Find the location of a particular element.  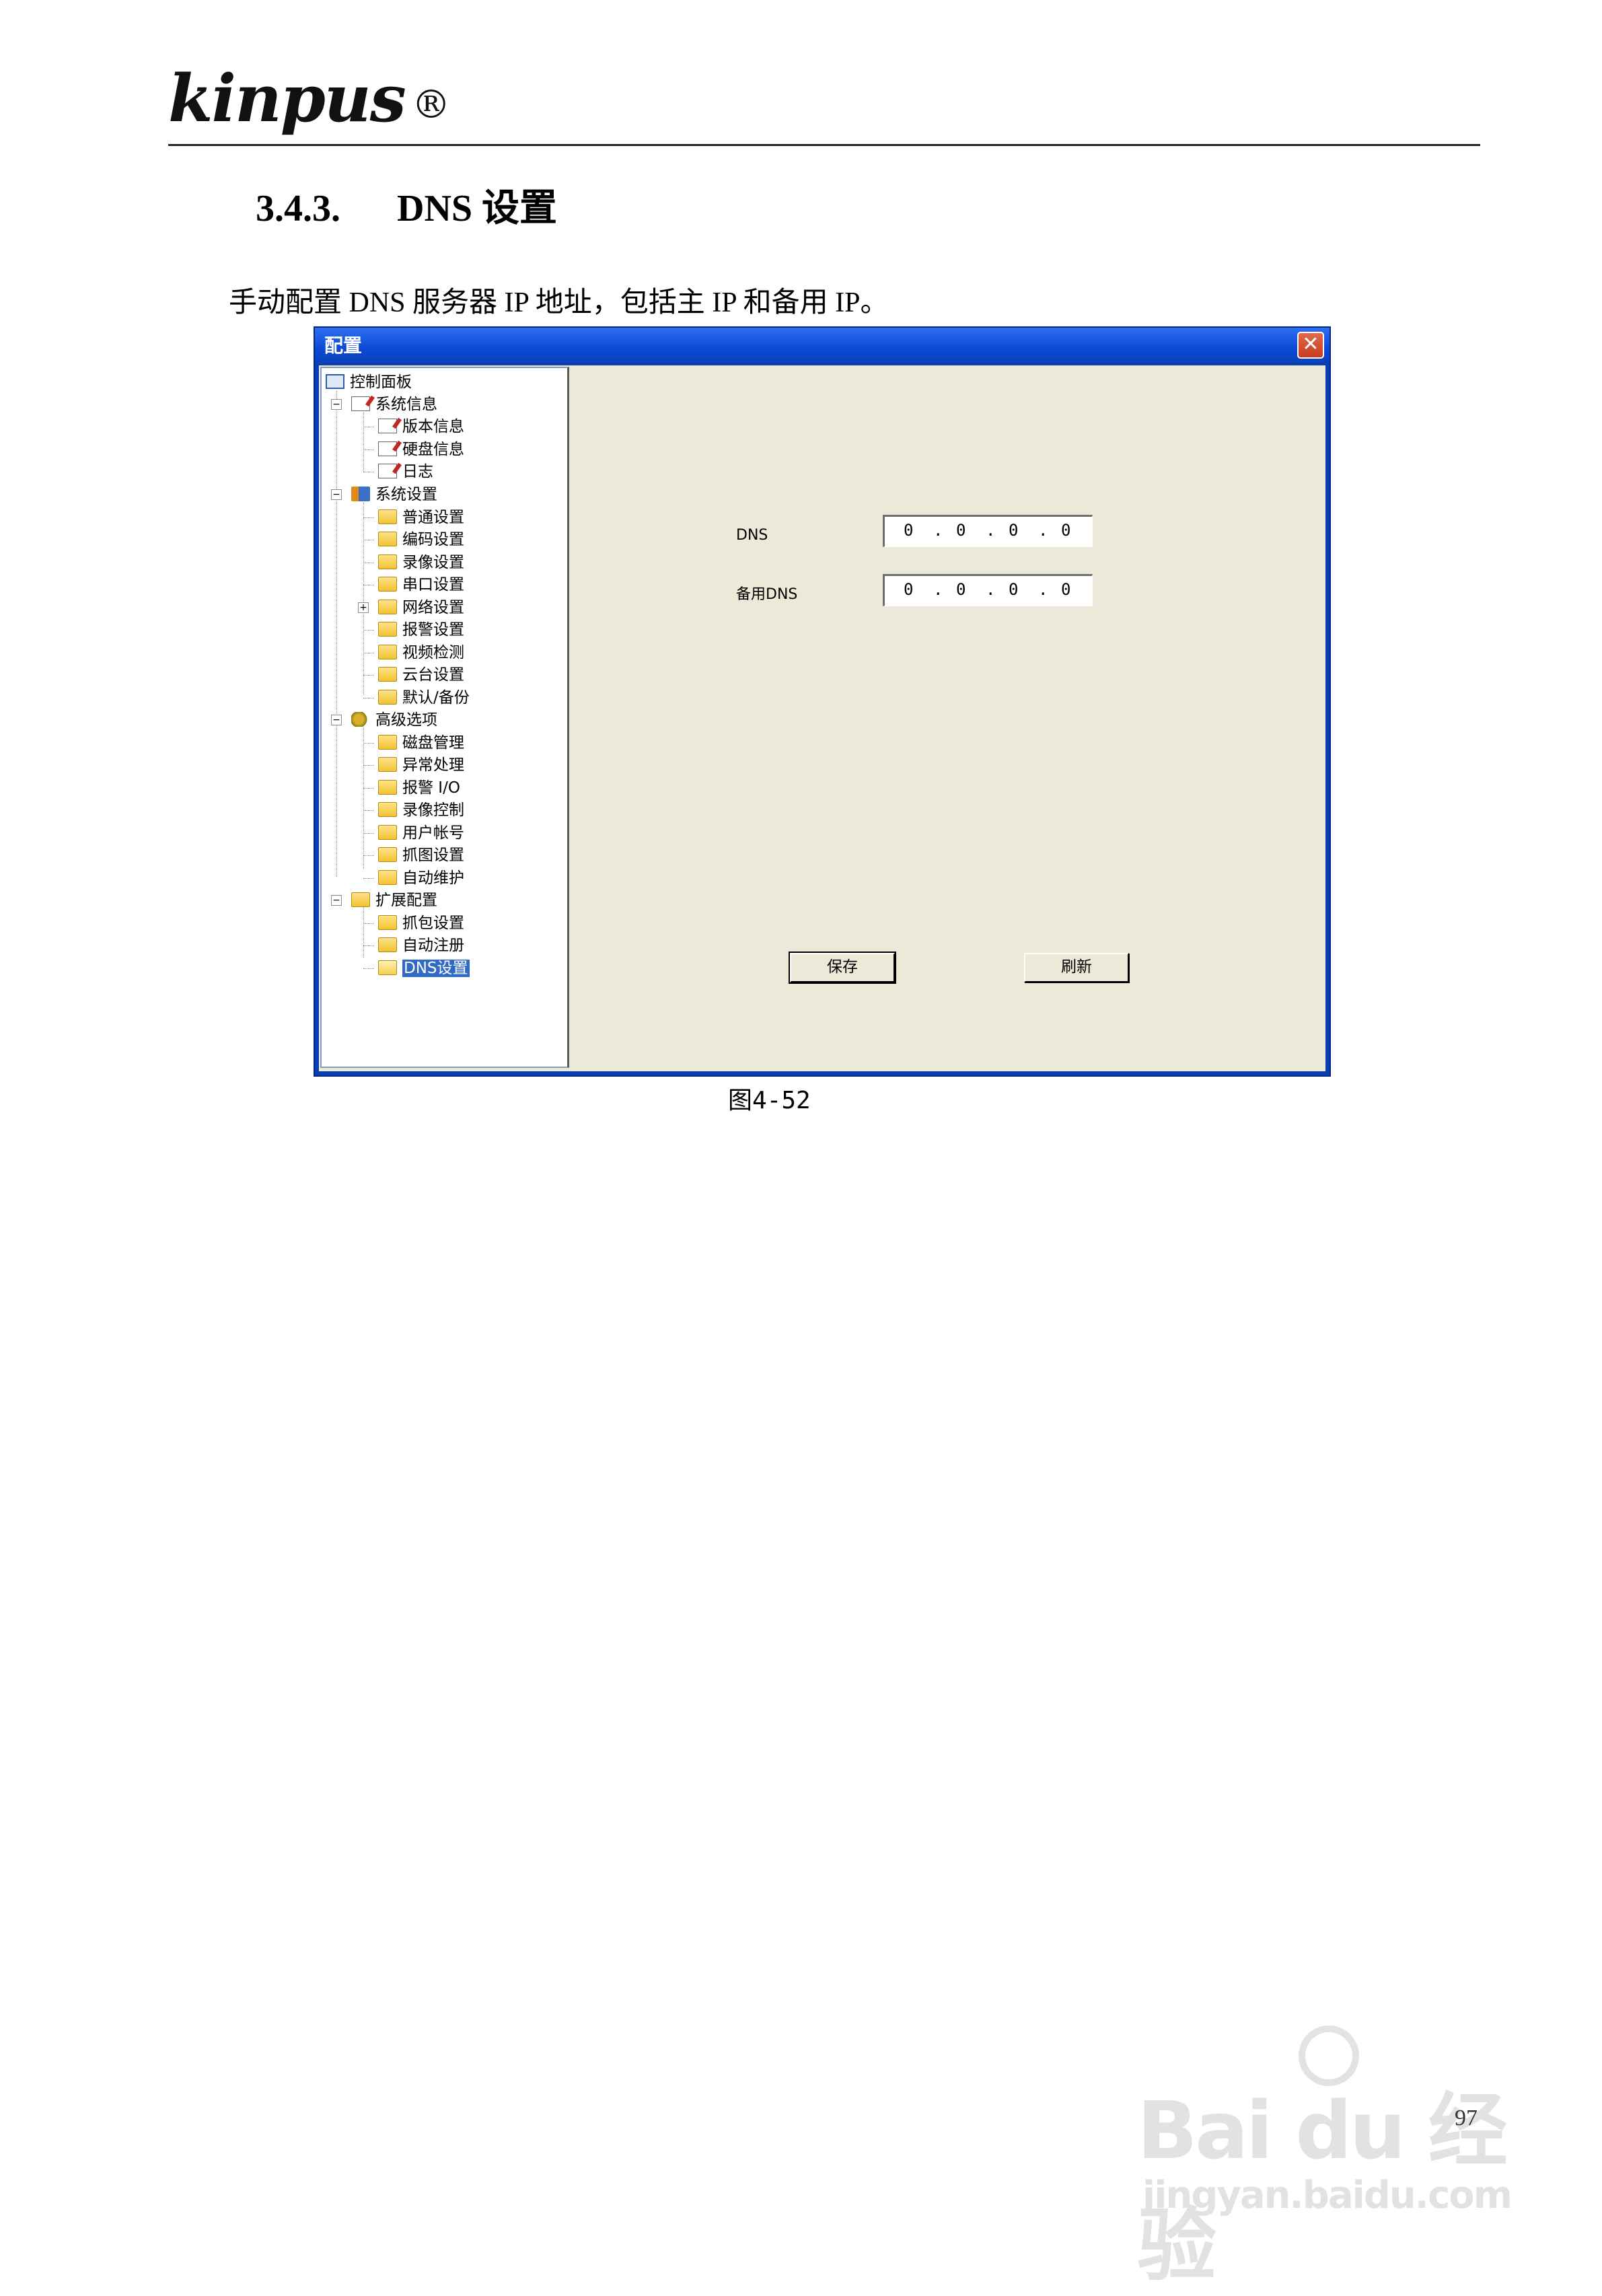

tree-item-record-control: 录像控制 is located at coordinates (421, 810).